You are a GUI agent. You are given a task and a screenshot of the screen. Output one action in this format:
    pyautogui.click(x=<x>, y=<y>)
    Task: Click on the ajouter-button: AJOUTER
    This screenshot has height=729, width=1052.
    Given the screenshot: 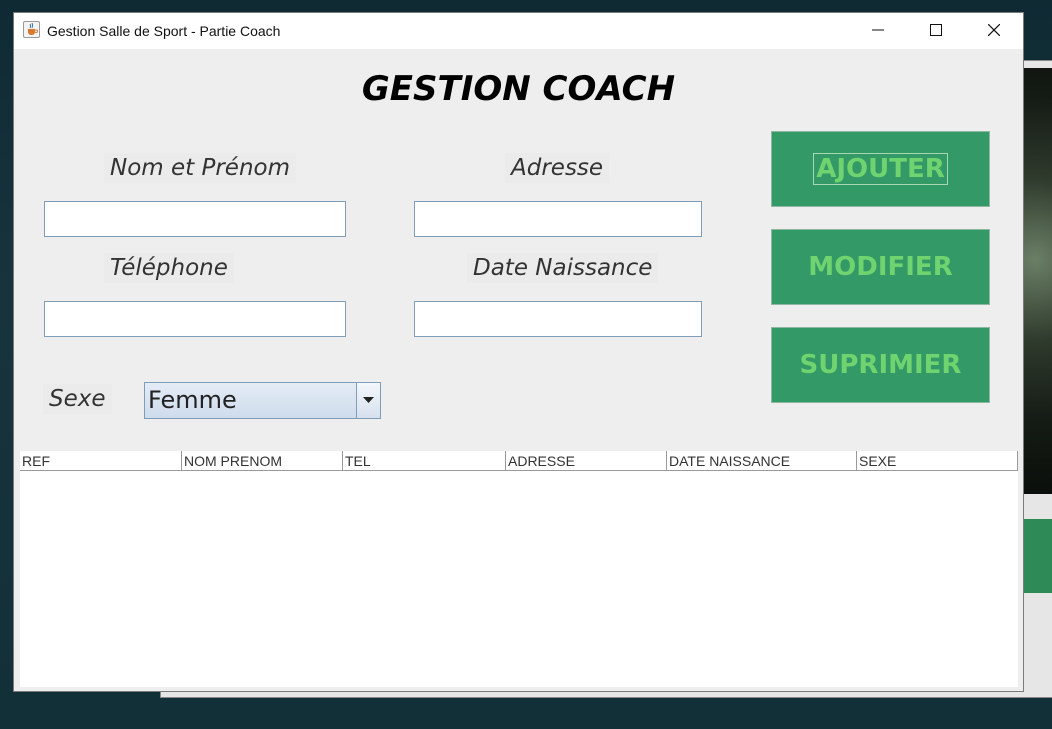 What is the action you would take?
    pyautogui.click(x=880, y=169)
    